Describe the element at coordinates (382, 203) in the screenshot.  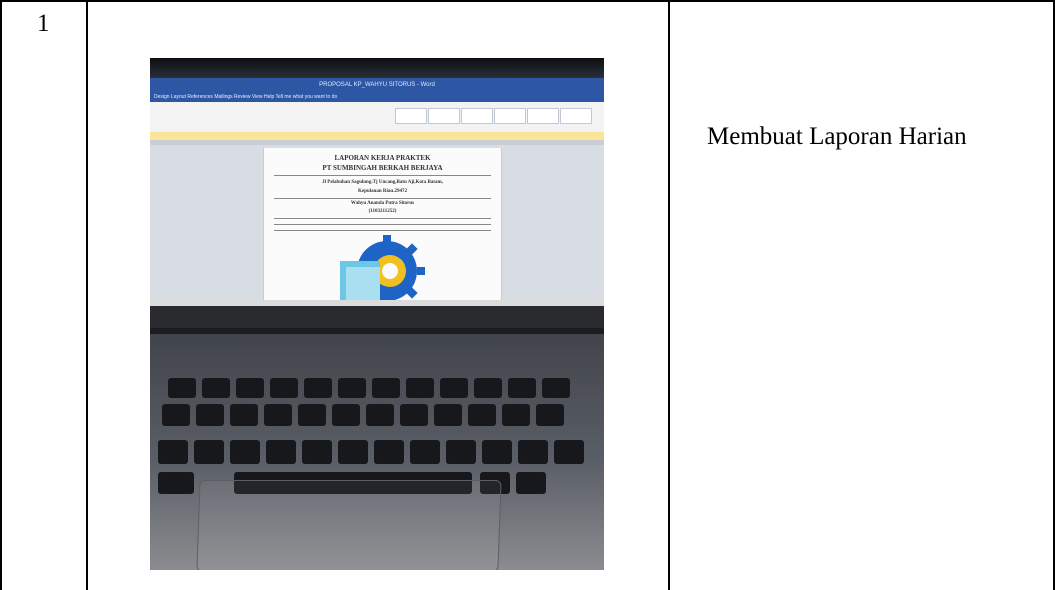
I see `doc-author: Wahyu Ananda Putra Sitorus` at that location.